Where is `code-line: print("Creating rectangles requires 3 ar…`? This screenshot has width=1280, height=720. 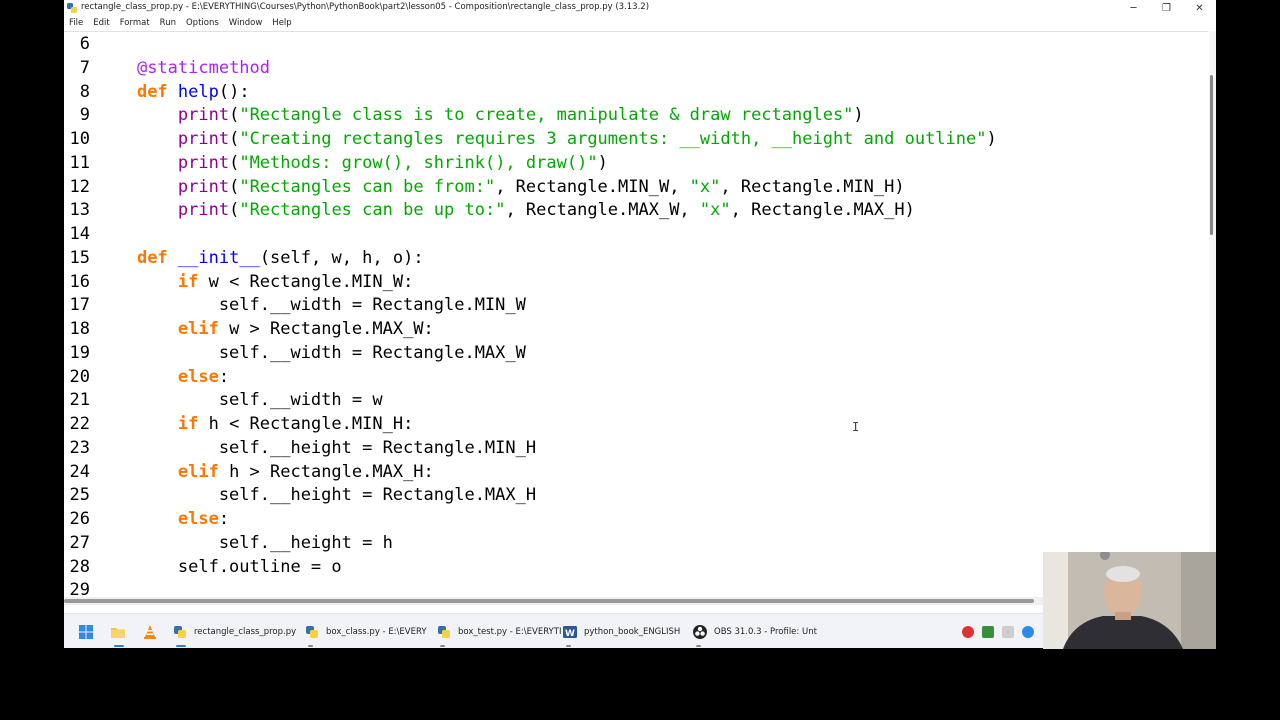 code-line: print("Creating rectangles requires 3 ar… is located at coordinates (546, 139).